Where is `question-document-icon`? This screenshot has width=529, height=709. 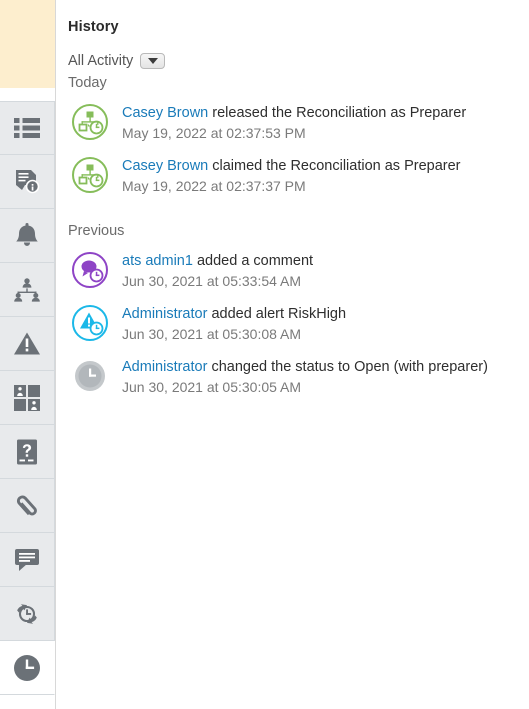 question-document-icon is located at coordinates (27, 452).